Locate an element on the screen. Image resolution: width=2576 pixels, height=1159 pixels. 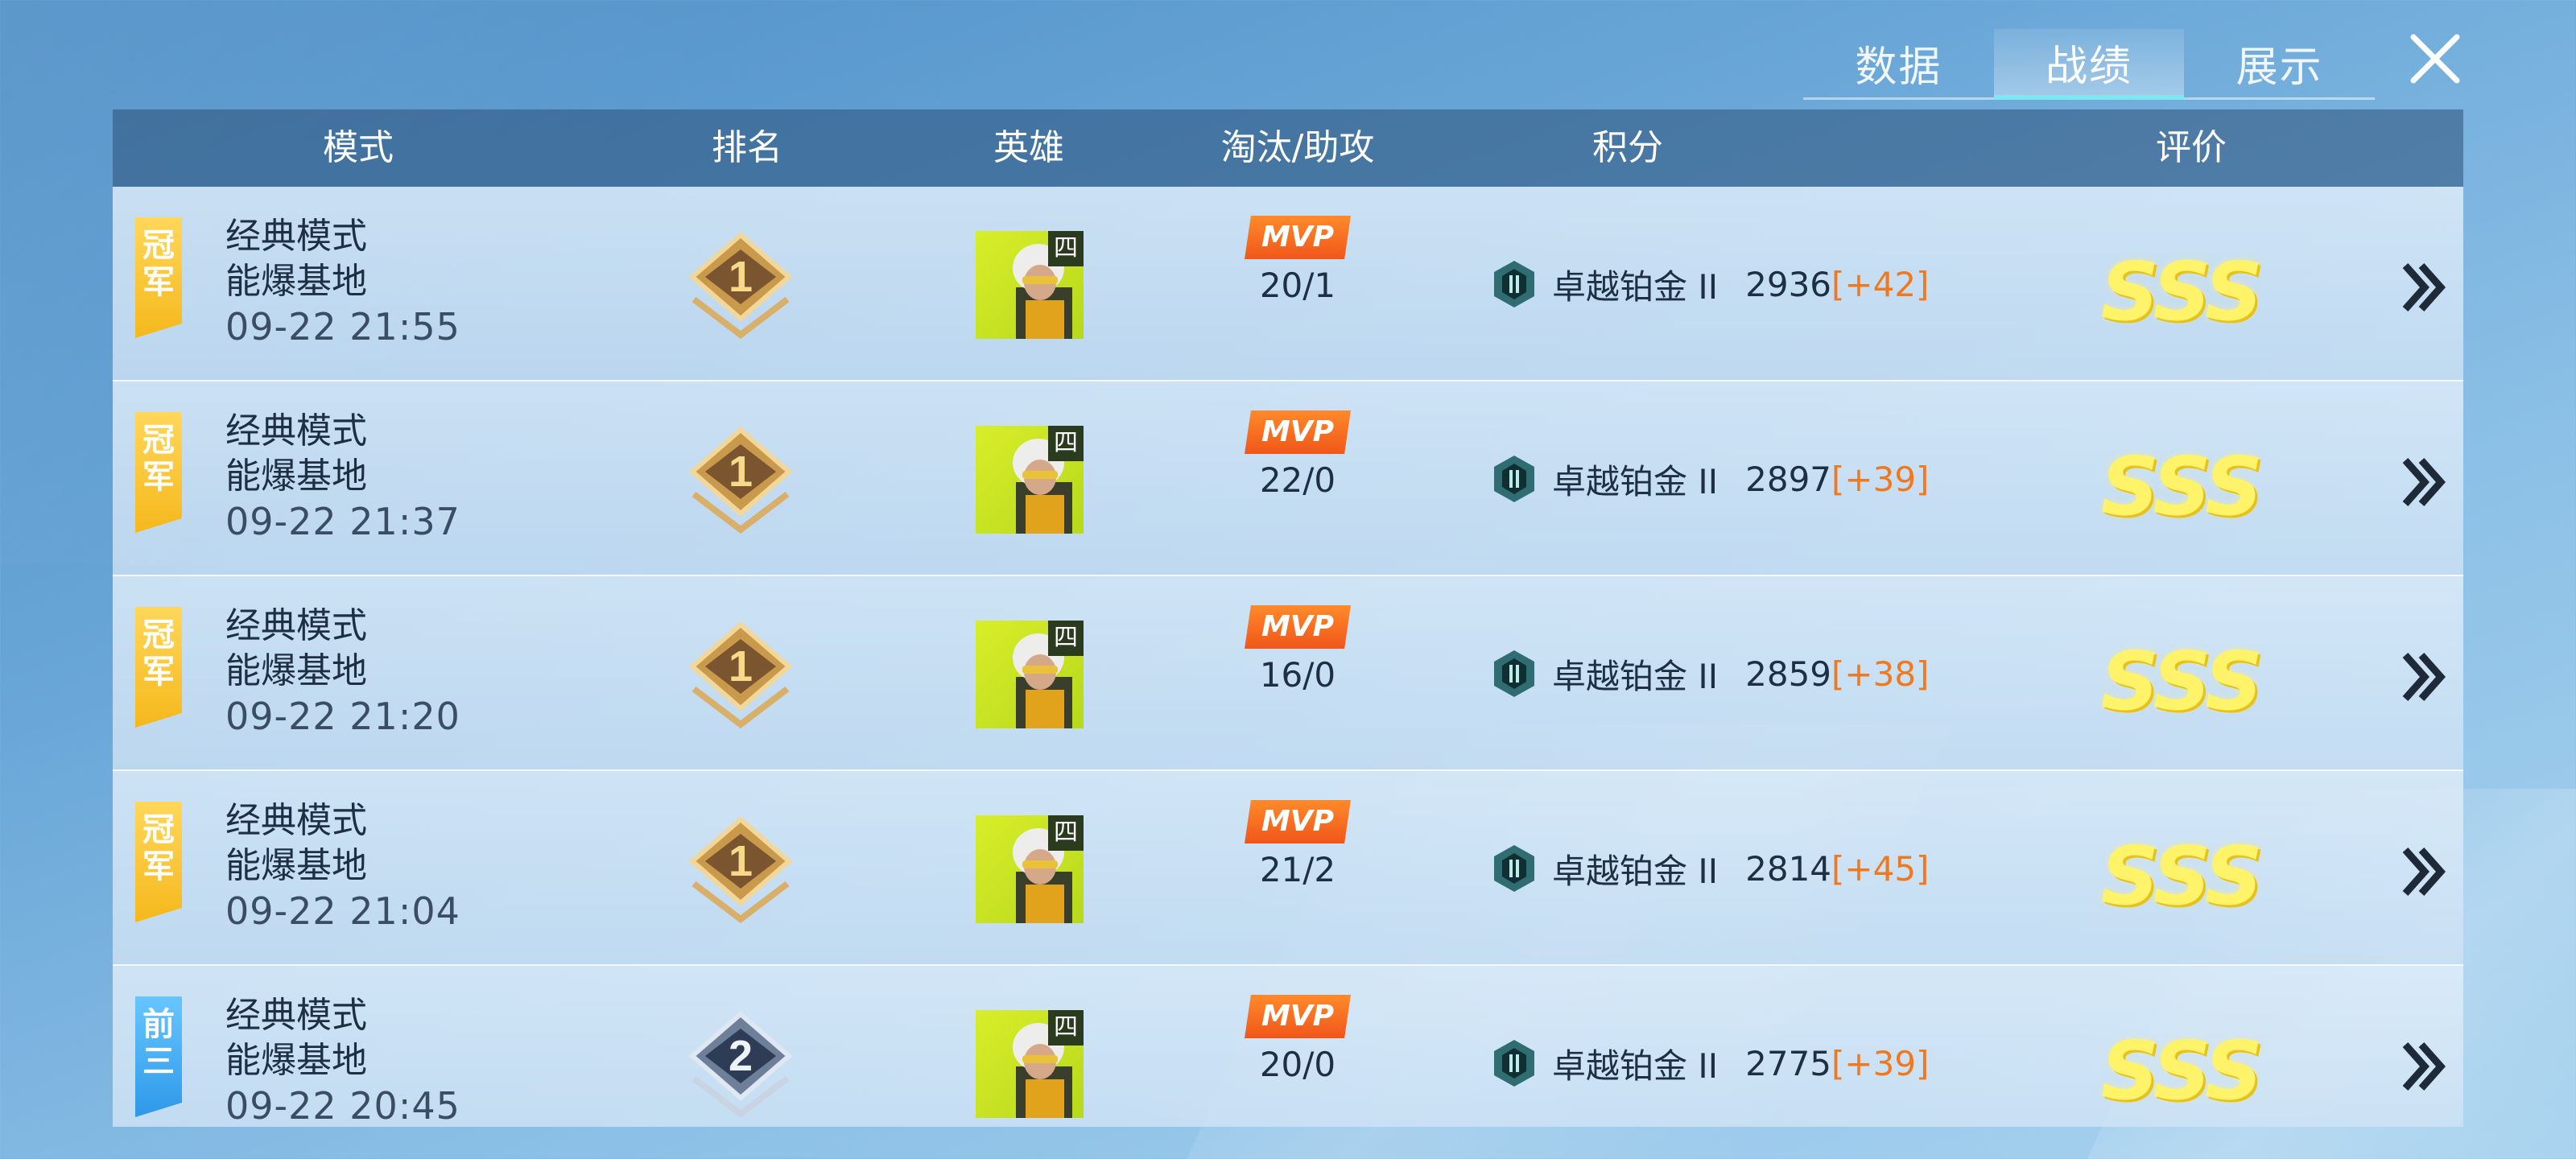
close-button is located at coordinates (2435, 59).